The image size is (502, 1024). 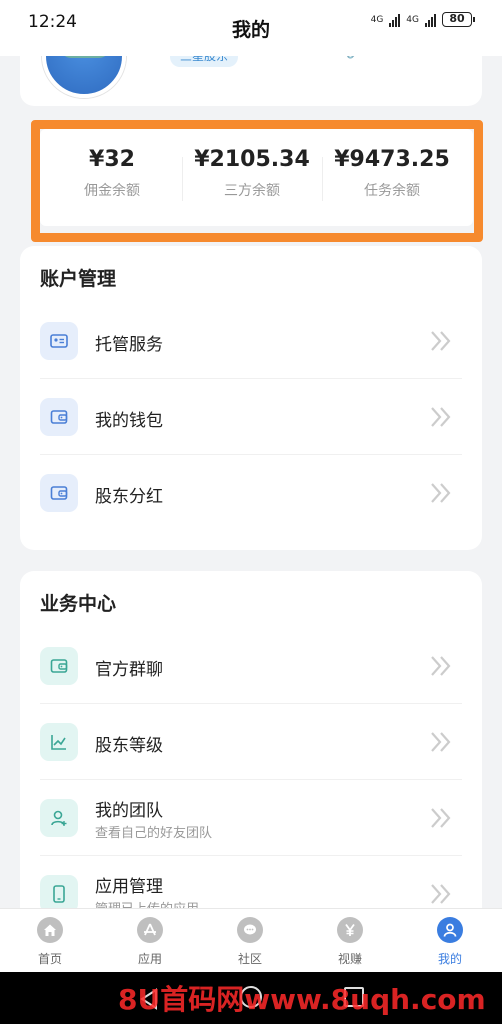 I want to click on home-icon, so click(x=50, y=930).